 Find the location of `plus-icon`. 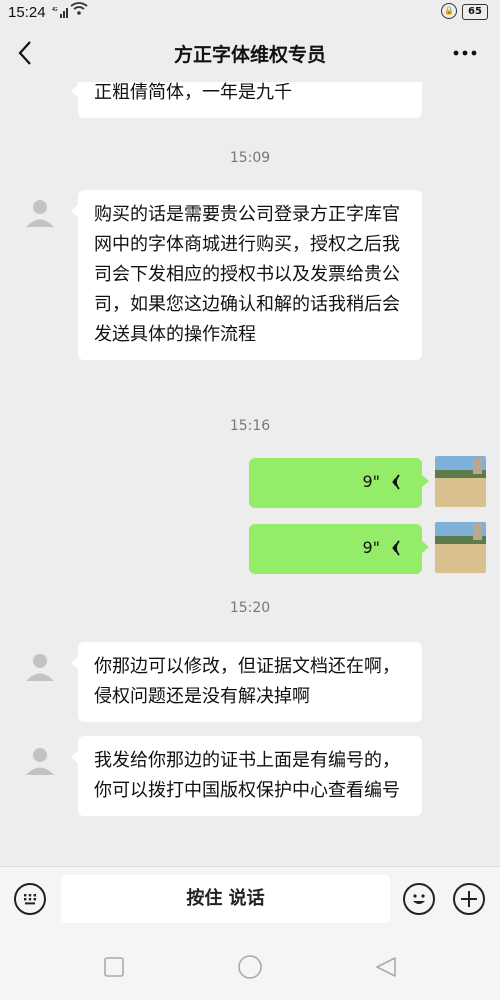

plus-icon is located at coordinates (469, 899).